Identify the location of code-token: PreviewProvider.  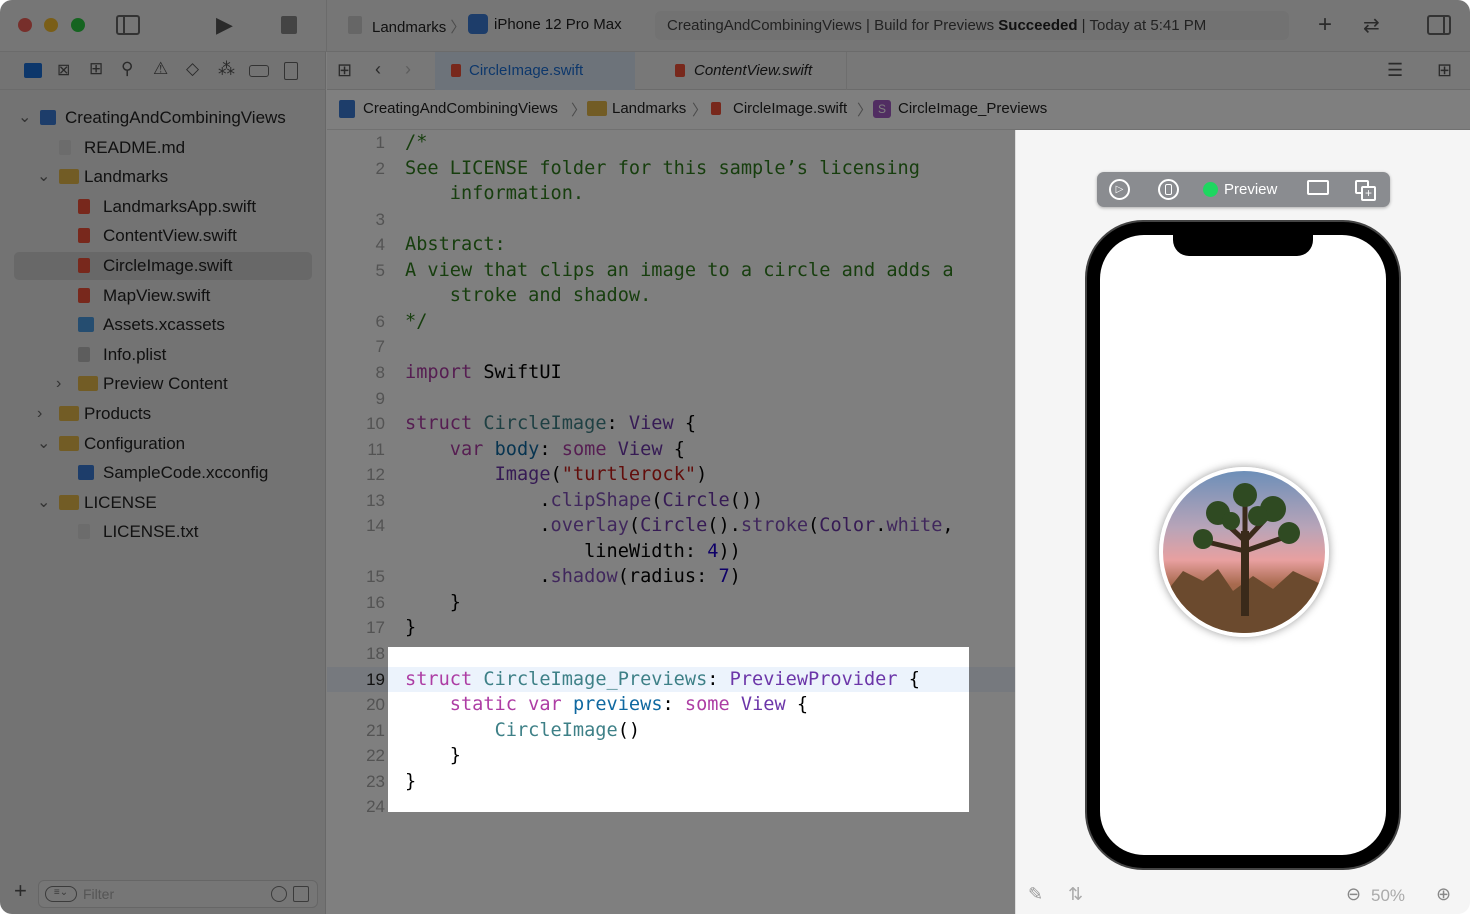
(813, 679).